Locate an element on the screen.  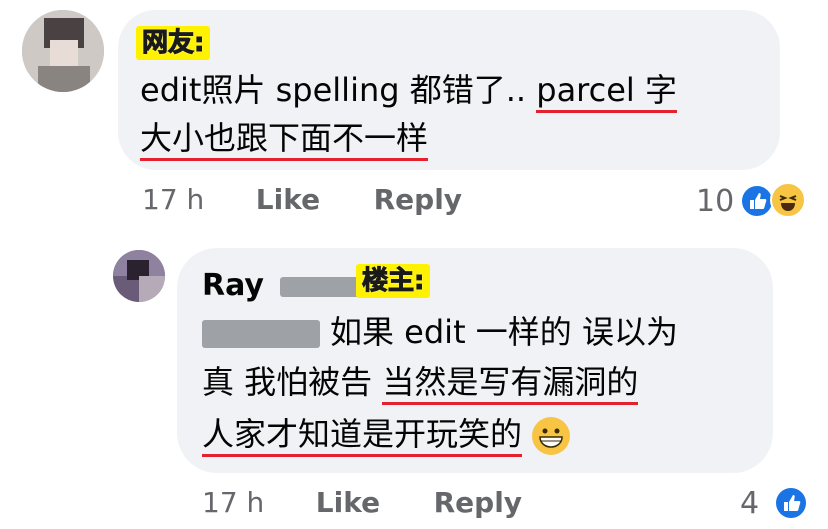
reply-author-first-name: Ray is located at coordinates (233, 285).